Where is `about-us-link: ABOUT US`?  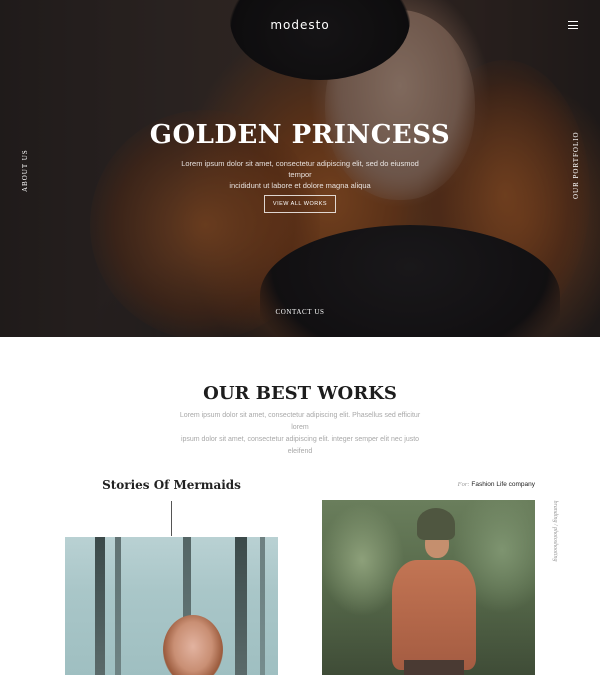
about-us-link: ABOUT US is located at coordinates (25, 170).